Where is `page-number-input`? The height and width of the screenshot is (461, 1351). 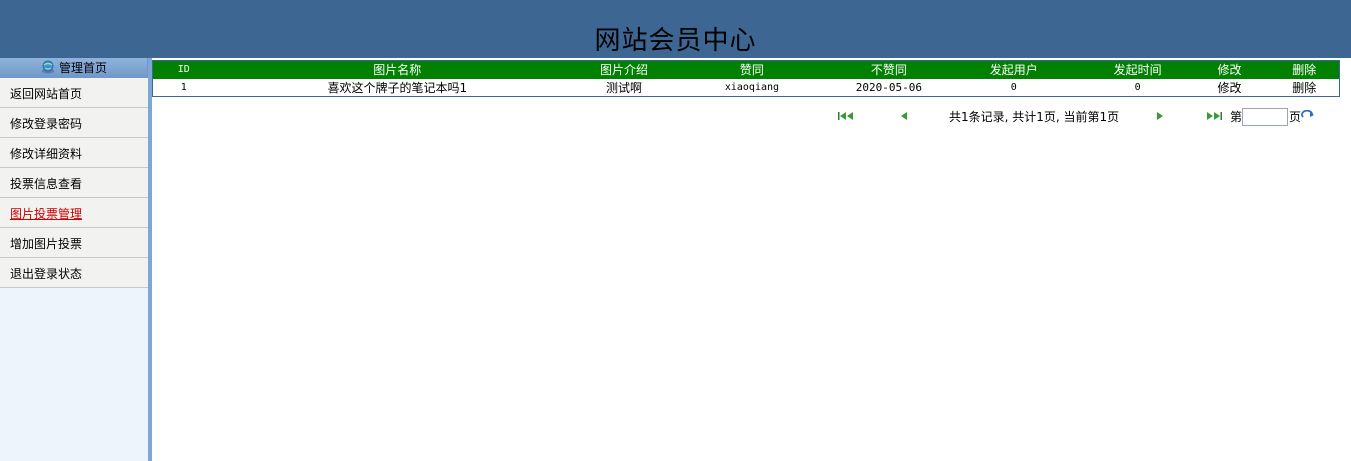
page-number-input is located at coordinates (1265, 117).